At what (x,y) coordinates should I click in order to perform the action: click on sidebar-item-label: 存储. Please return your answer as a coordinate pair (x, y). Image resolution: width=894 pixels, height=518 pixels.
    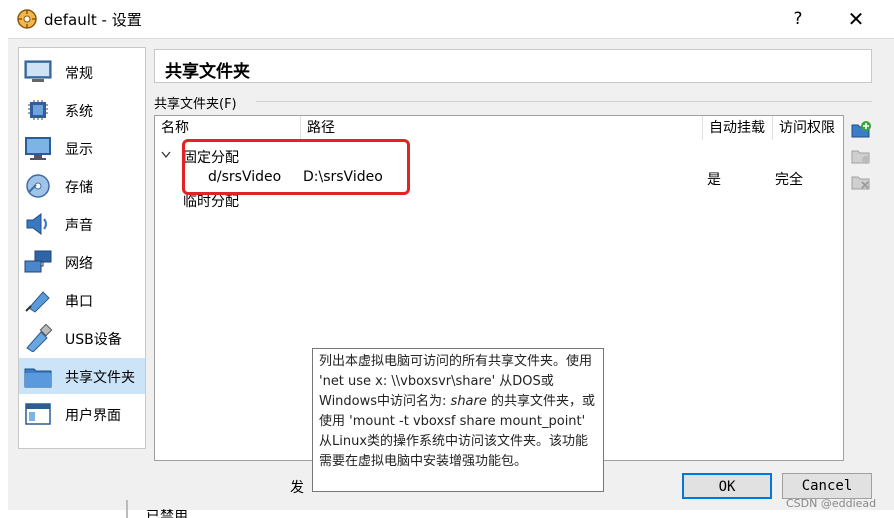
    Looking at the image, I should click on (79, 188).